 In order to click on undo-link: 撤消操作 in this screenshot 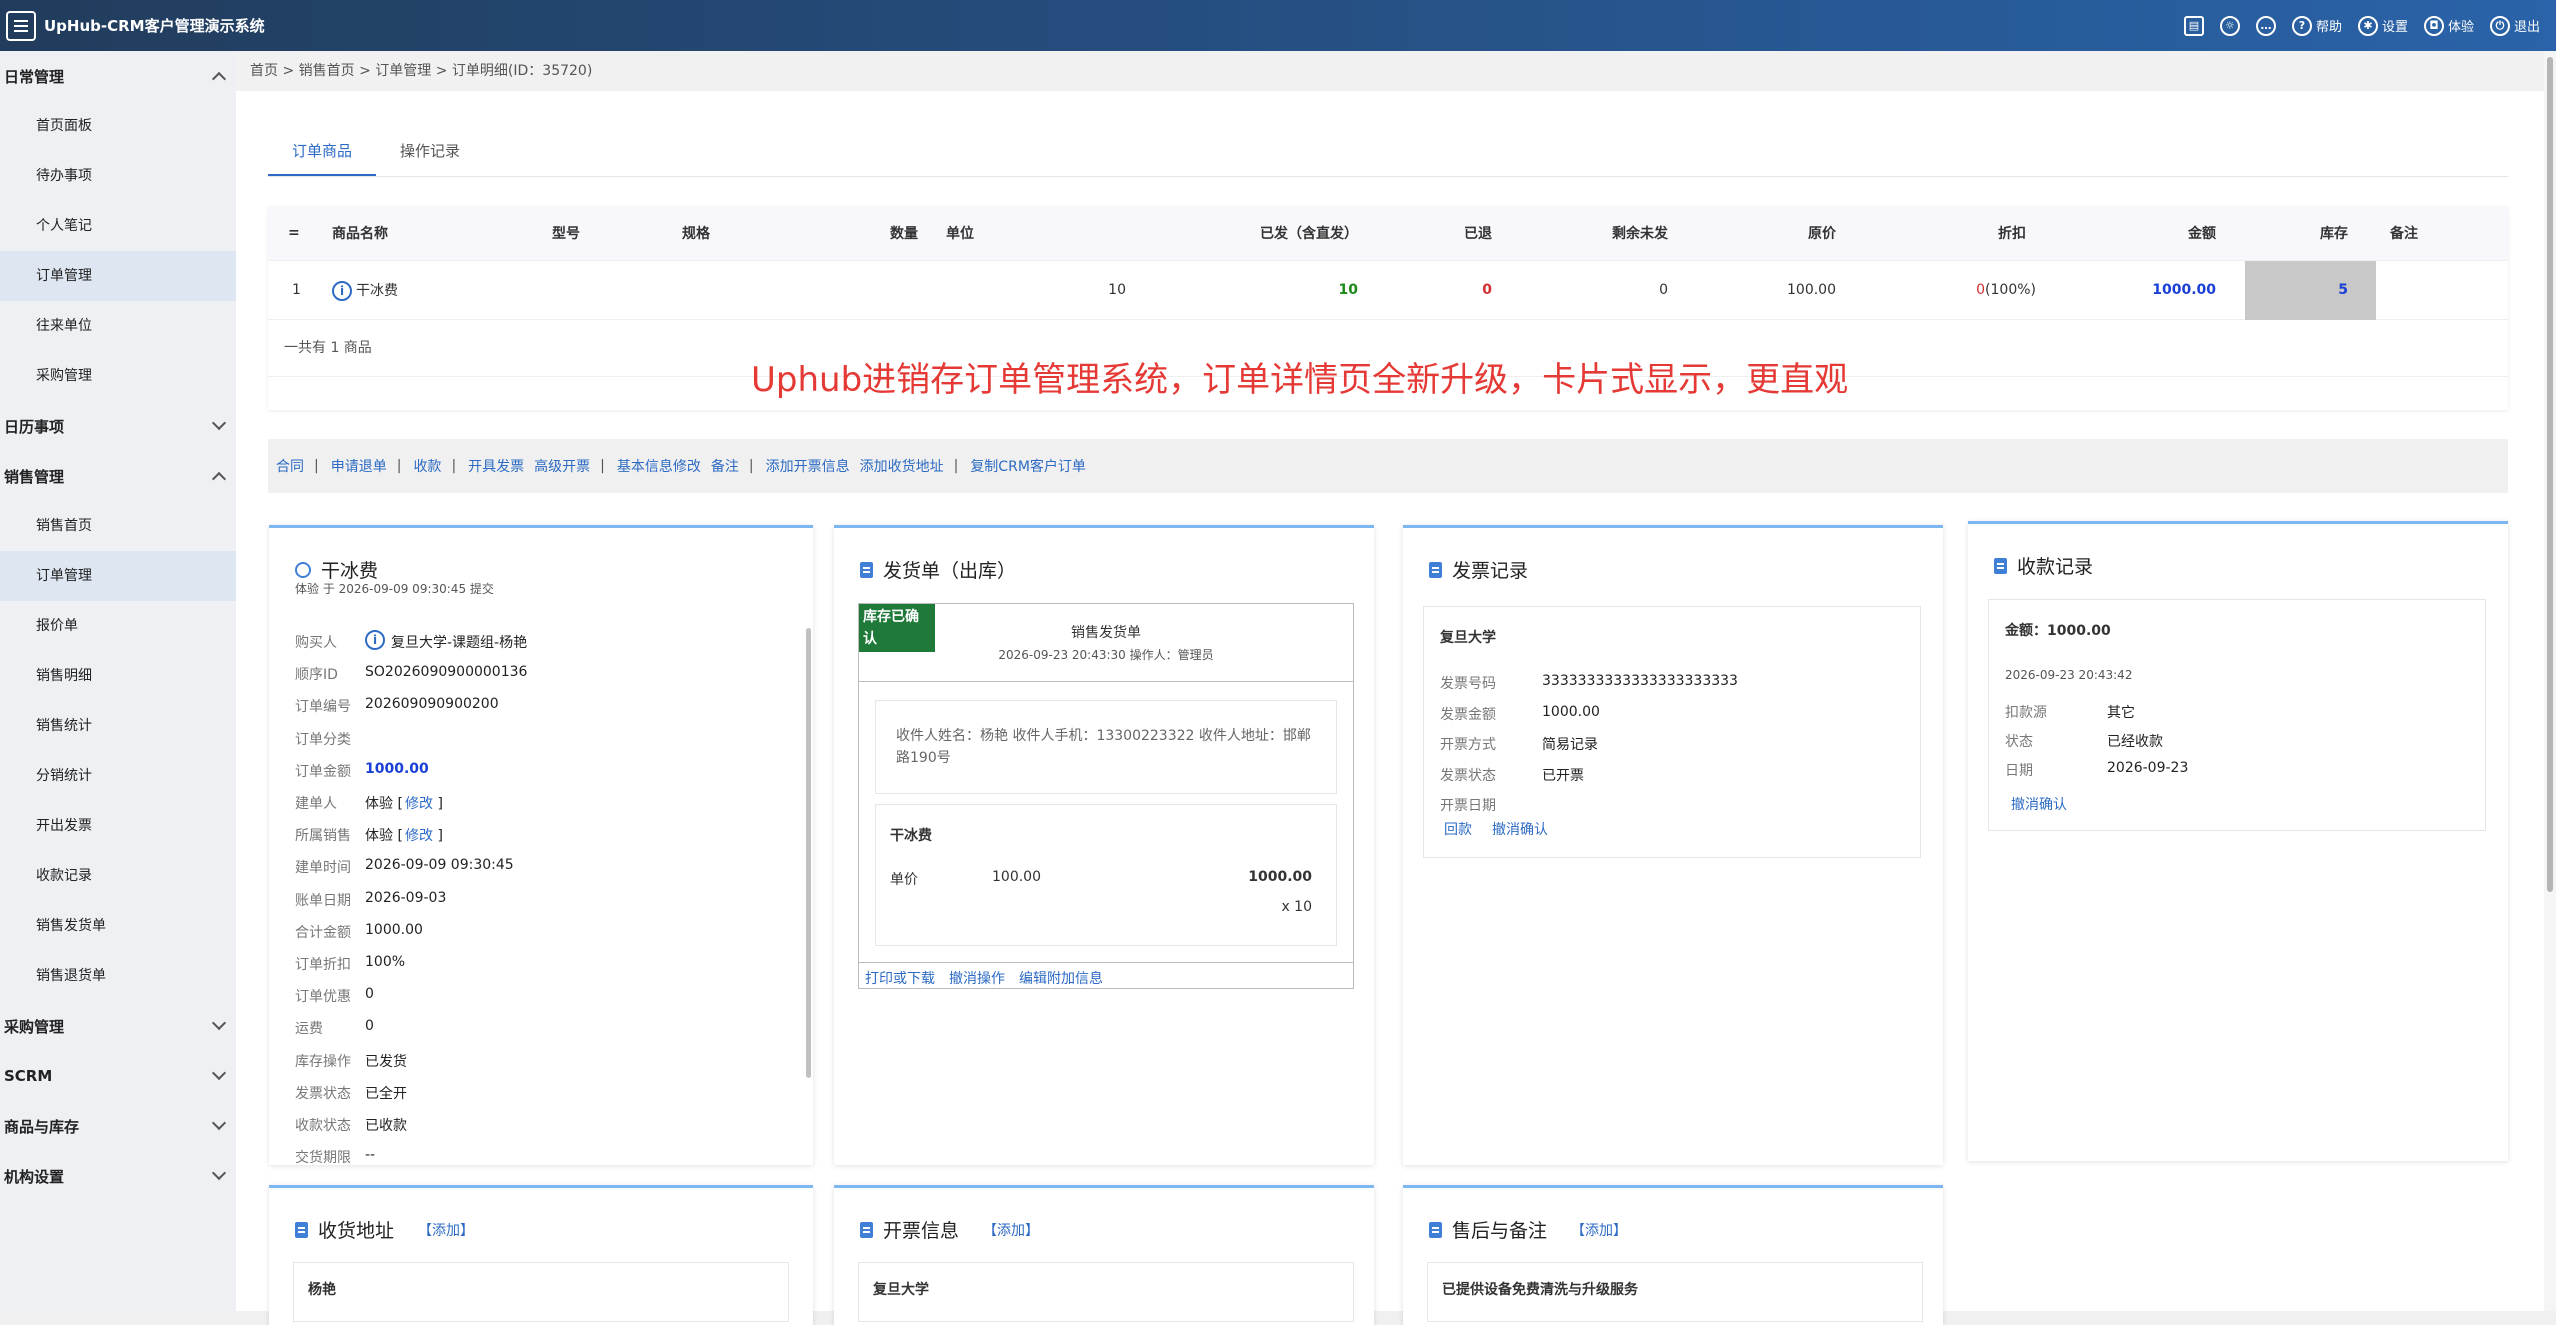, I will do `click(977, 978)`.